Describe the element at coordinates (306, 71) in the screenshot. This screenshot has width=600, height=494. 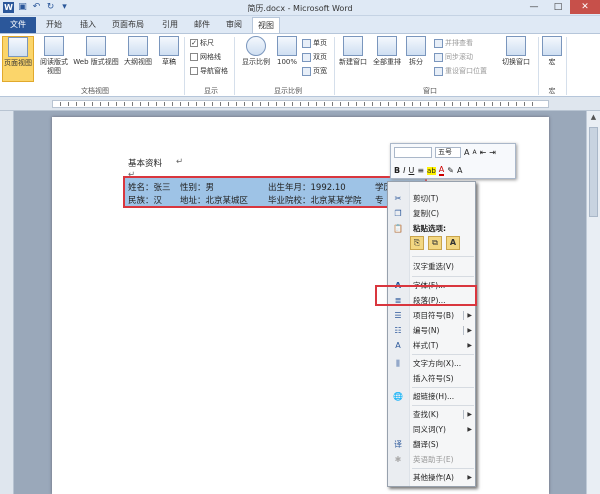
I see `page-width-icon` at that location.